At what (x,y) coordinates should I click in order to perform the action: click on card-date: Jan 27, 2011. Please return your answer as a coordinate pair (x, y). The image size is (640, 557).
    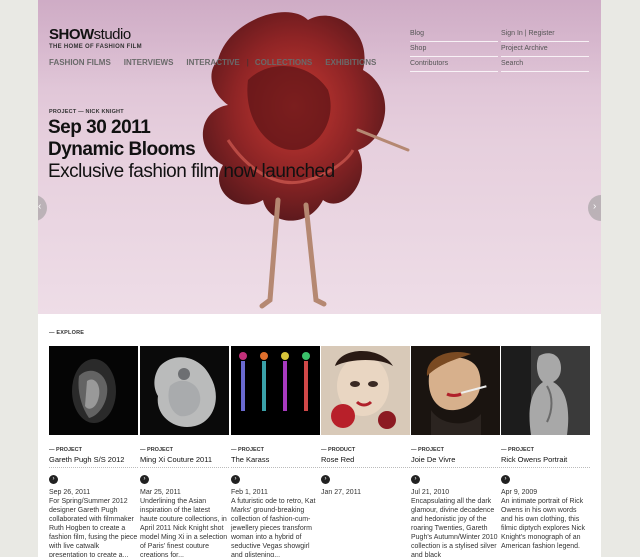
    Looking at the image, I should click on (341, 492).